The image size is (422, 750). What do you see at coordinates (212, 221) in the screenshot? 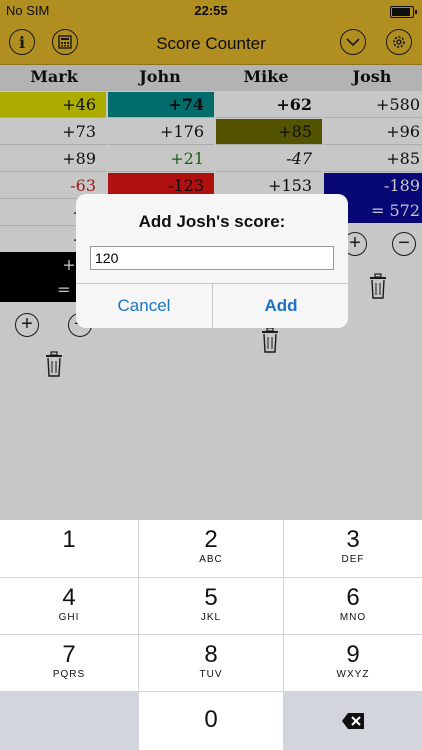
I see `dialog-title: Add Josh's score:` at bounding box center [212, 221].